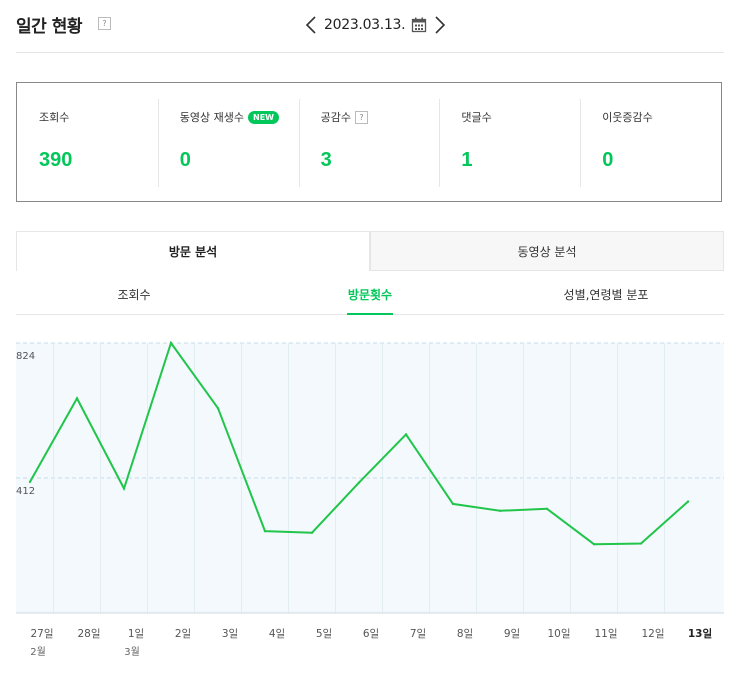  What do you see at coordinates (370, 52) in the screenshot?
I see `divider` at bounding box center [370, 52].